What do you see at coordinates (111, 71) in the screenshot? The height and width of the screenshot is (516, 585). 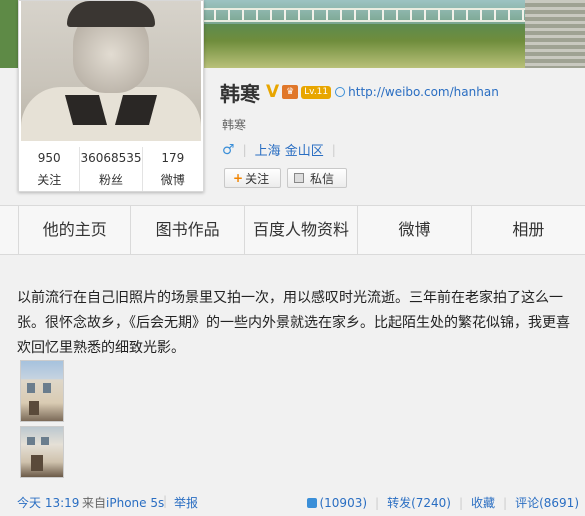 I see `avatar` at bounding box center [111, 71].